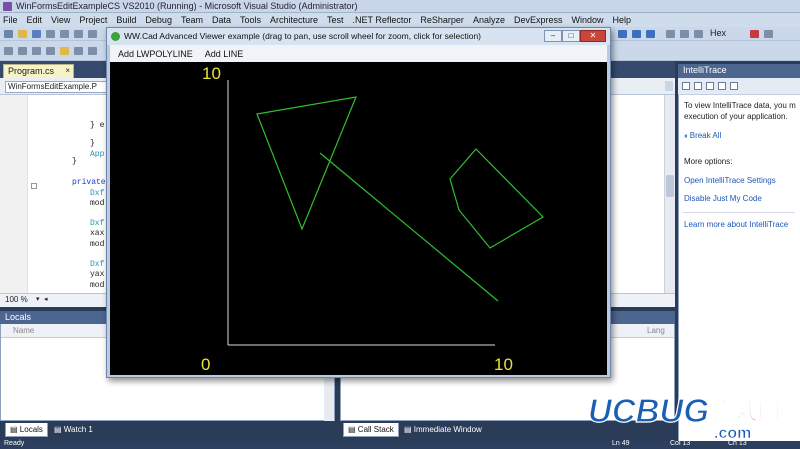  What do you see at coordinates (8, 51) in the screenshot?
I see `indent-icon` at bounding box center [8, 51].